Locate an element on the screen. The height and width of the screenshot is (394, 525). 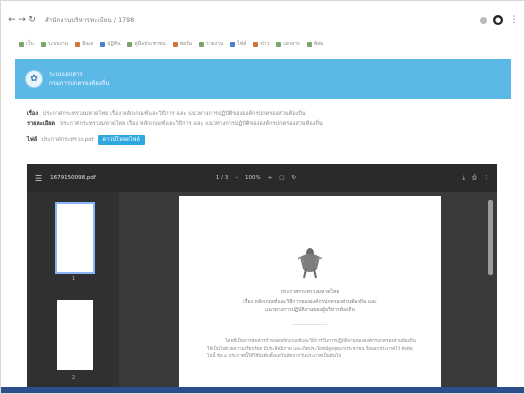
pdf-file-name: 1679150098.pdf is located at coordinates (73, 178).